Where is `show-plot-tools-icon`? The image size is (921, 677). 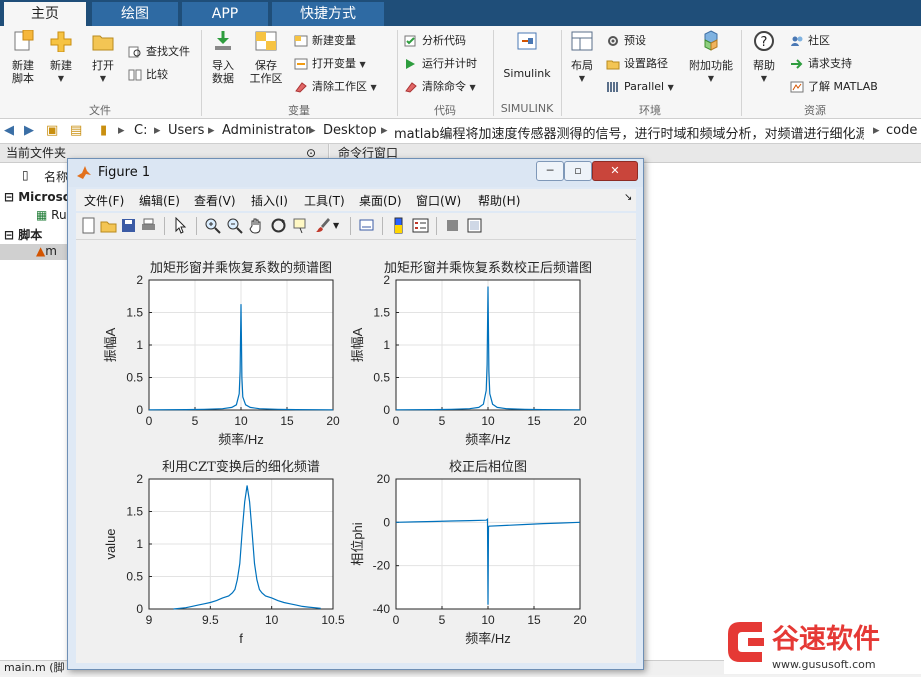 show-plot-tools-icon is located at coordinates (474, 225).